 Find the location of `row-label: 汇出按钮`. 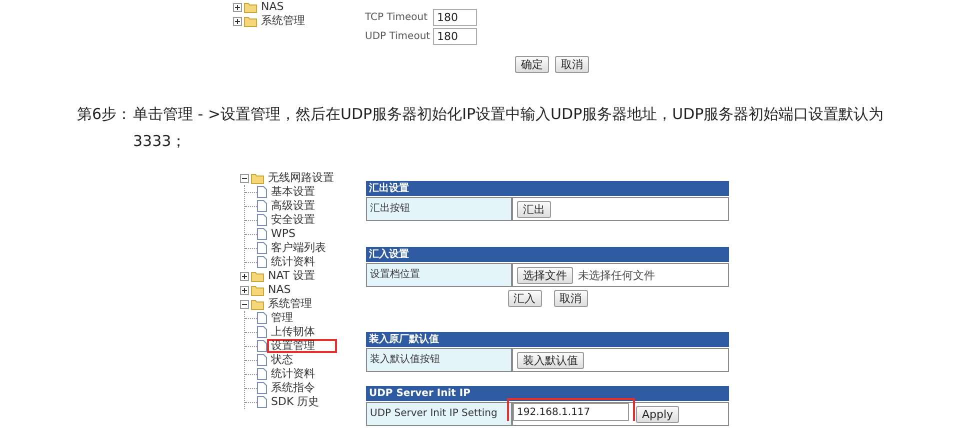

row-label: 汇出按钮 is located at coordinates (440, 209).